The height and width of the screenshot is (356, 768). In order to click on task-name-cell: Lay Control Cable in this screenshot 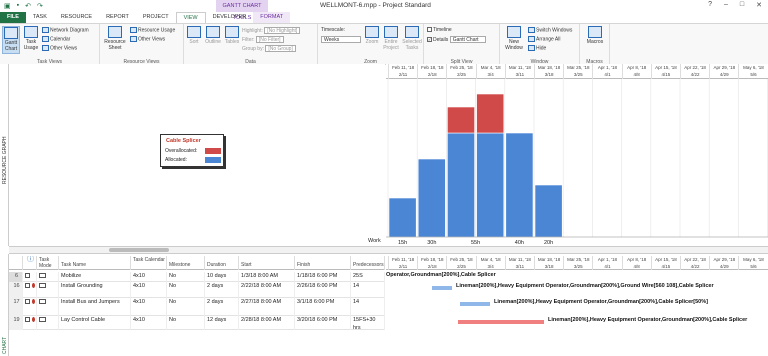, I will do `click(95, 323)`.